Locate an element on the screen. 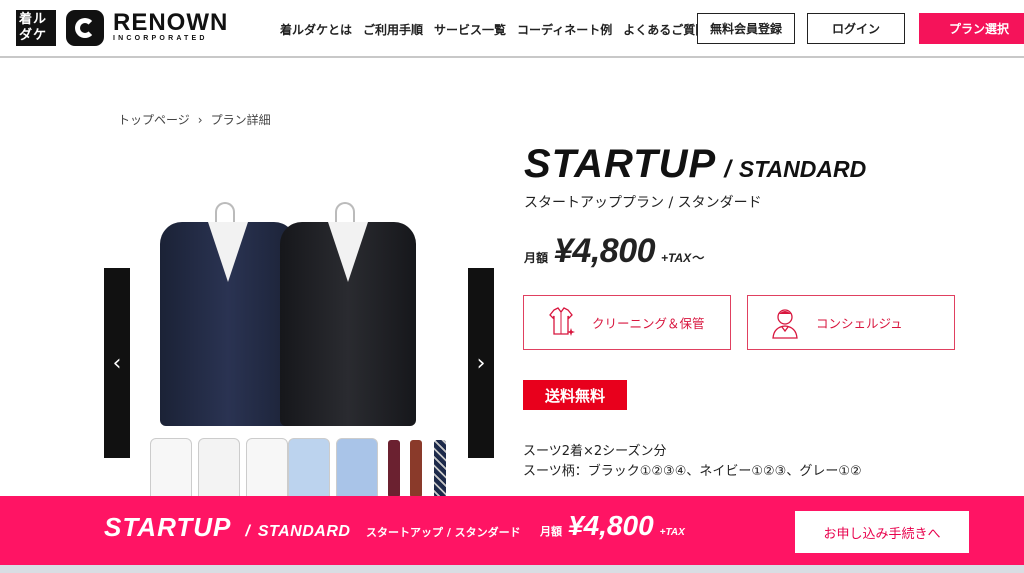 This screenshot has height=573, width=1024. login-button: ログイン is located at coordinates (856, 28).